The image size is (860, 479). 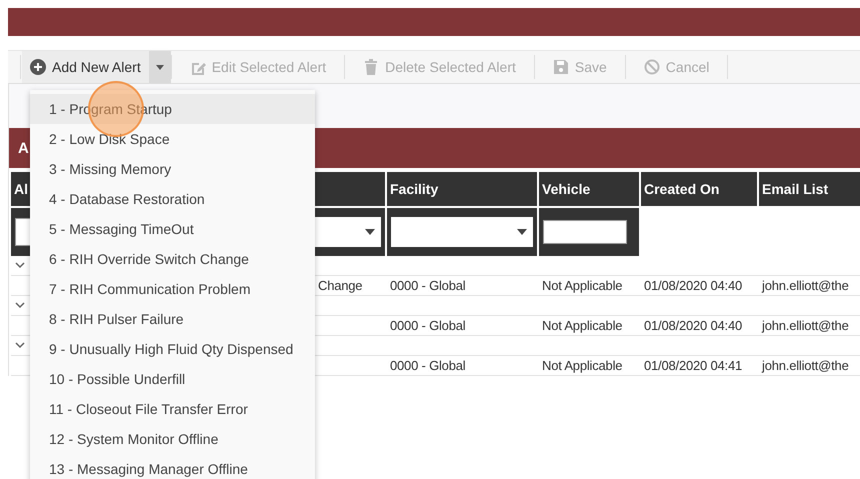 I want to click on panel-title: A, so click(x=23, y=148).